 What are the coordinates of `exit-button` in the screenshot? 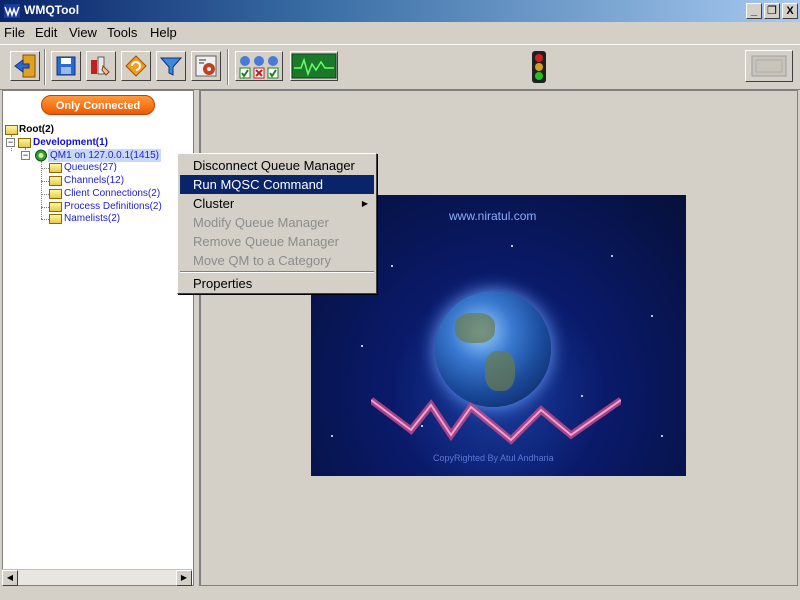 It's located at (25, 66).